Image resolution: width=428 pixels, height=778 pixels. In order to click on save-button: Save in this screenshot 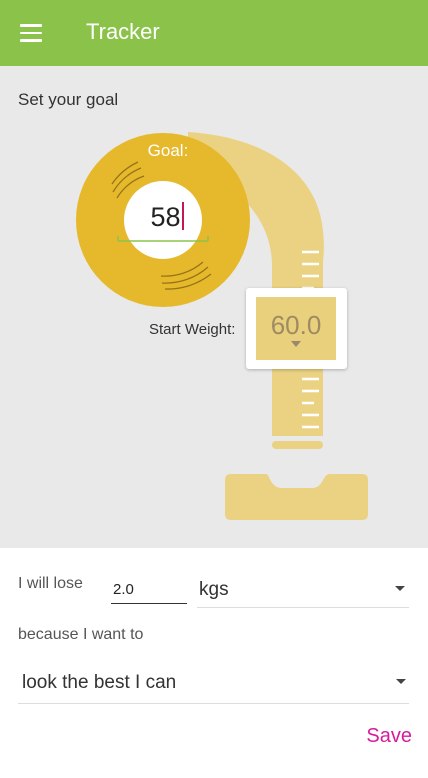, I will do `click(382, 740)`.